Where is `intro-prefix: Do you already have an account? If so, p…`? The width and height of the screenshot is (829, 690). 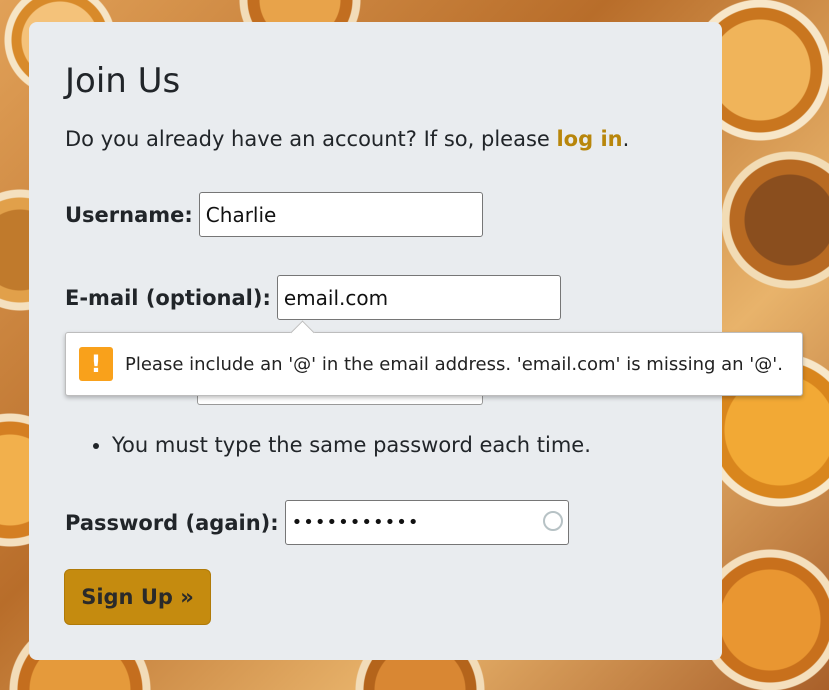 intro-prefix: Do you already have an account? If so, p… is located at coordinates (311, 139).